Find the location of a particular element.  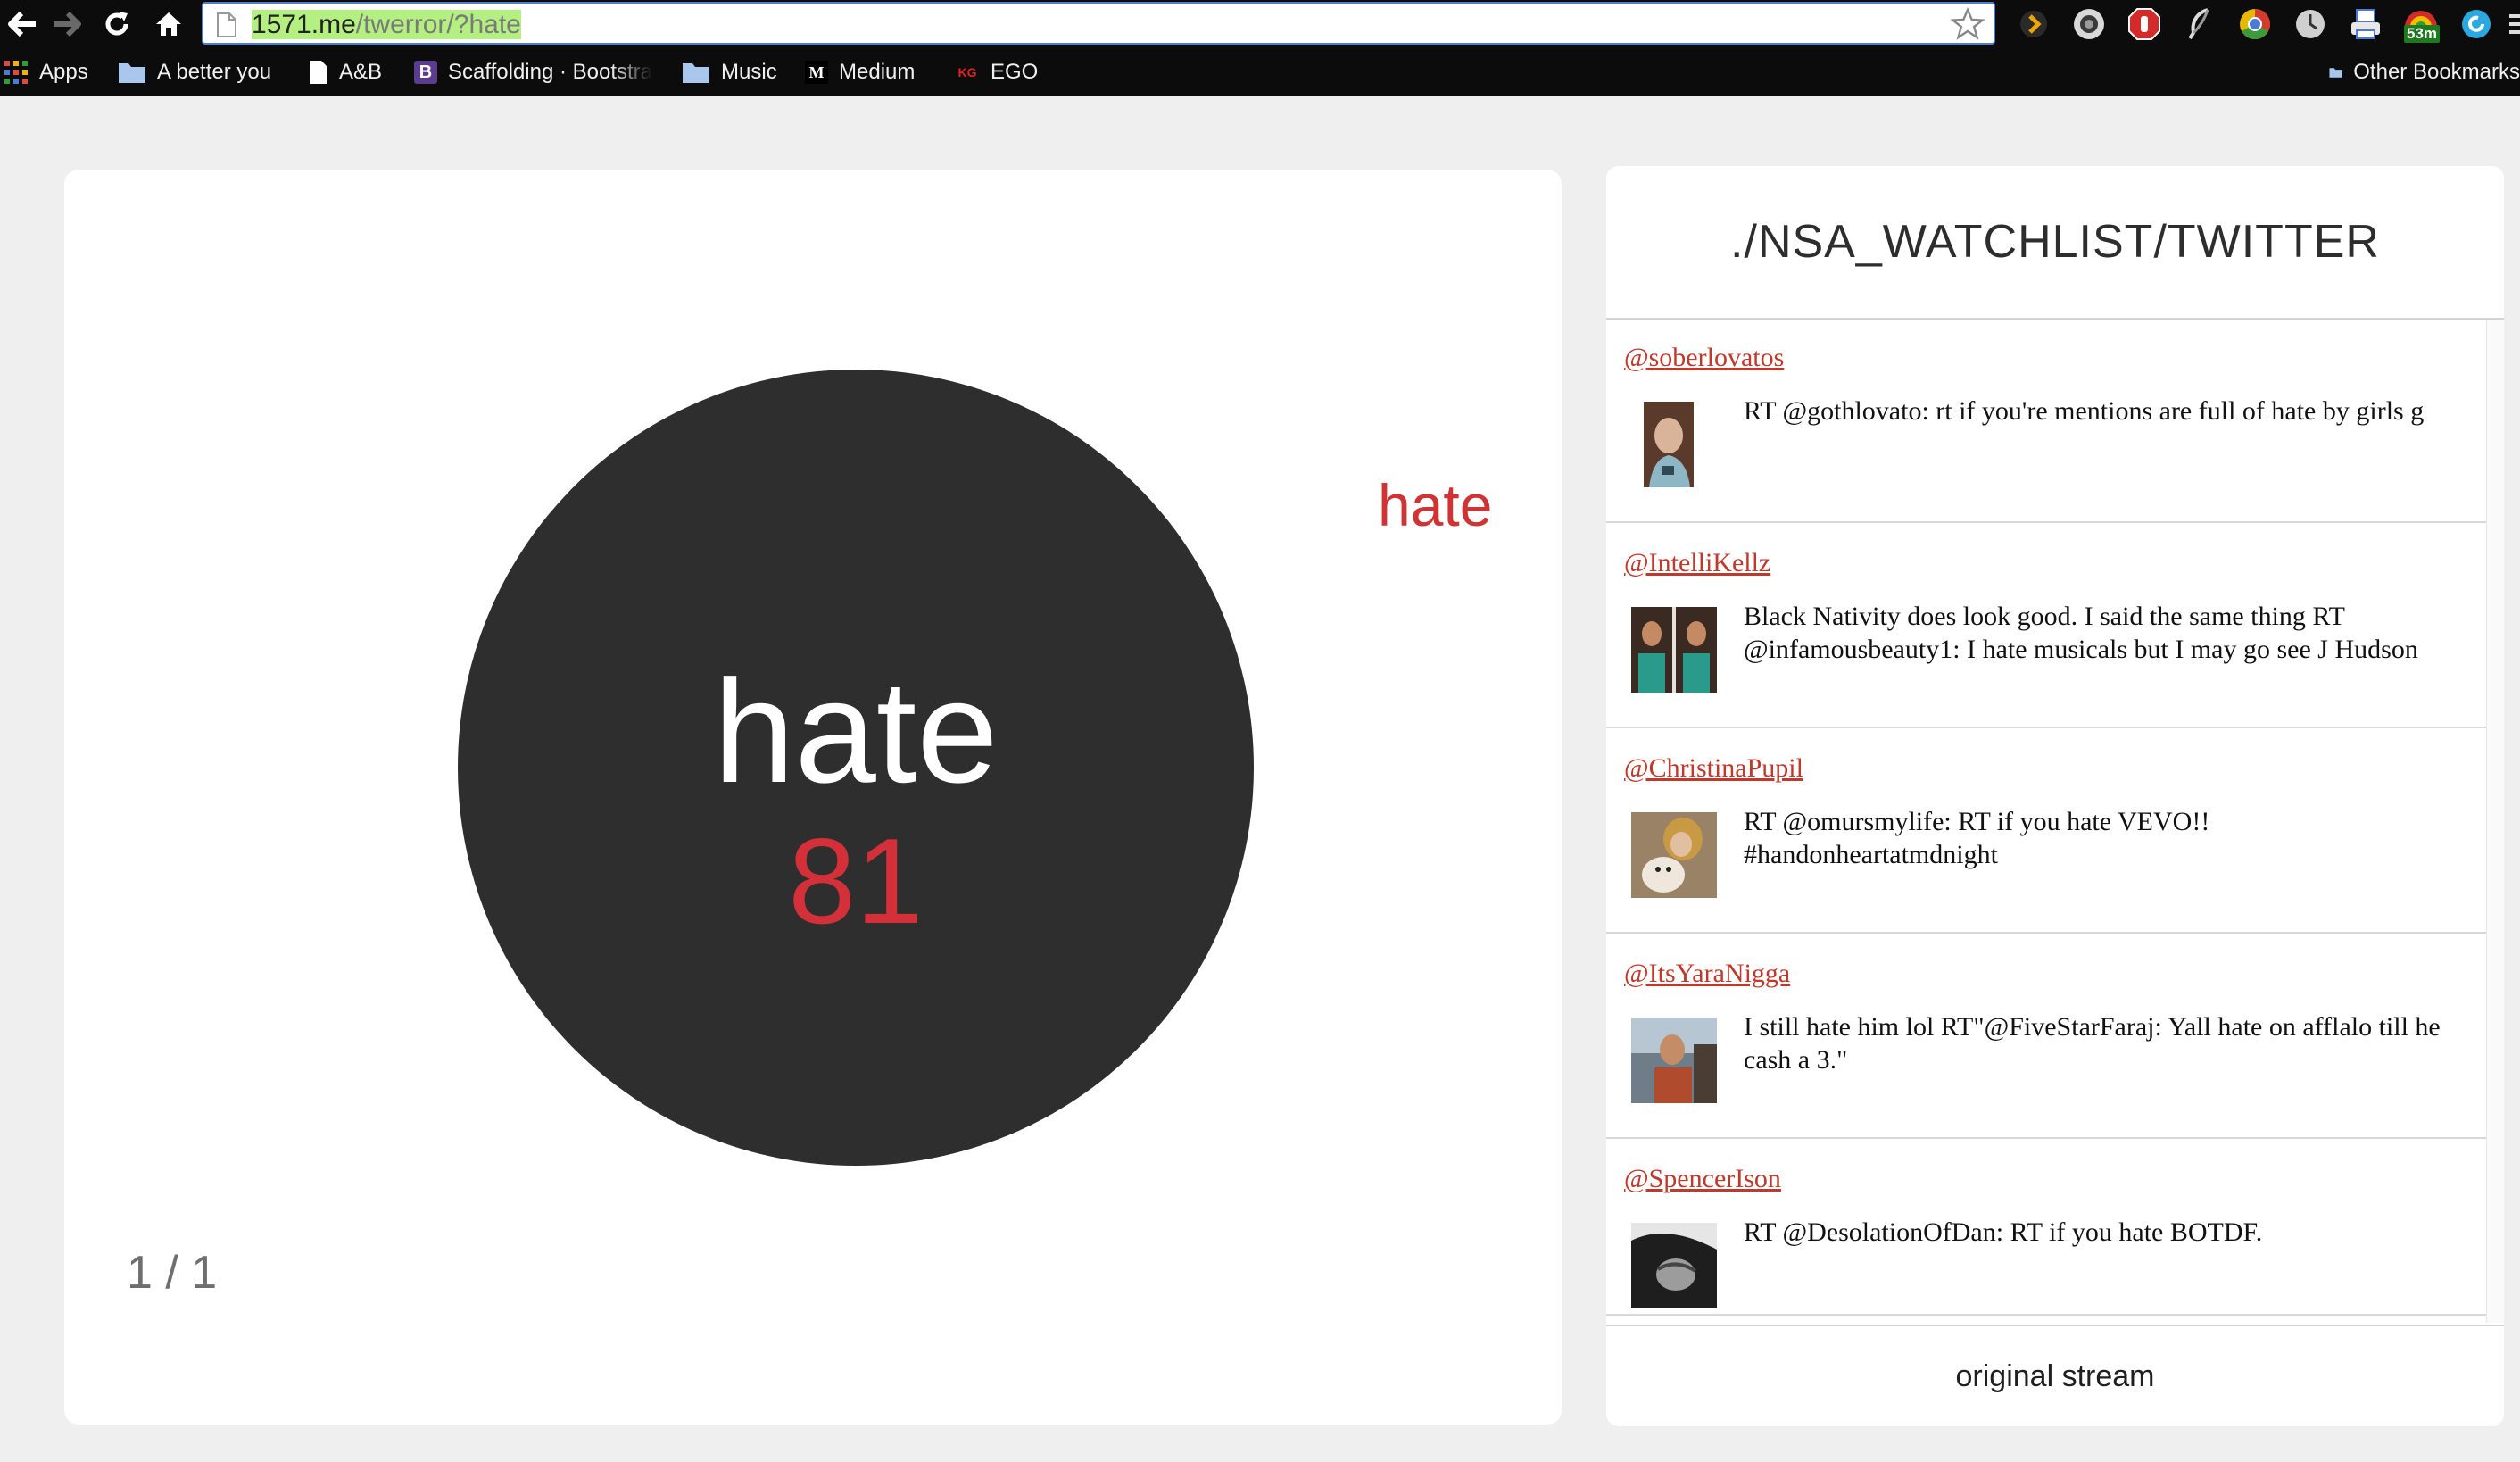

bookmark-ego: KG EGO is located at coordinates (997, 72).